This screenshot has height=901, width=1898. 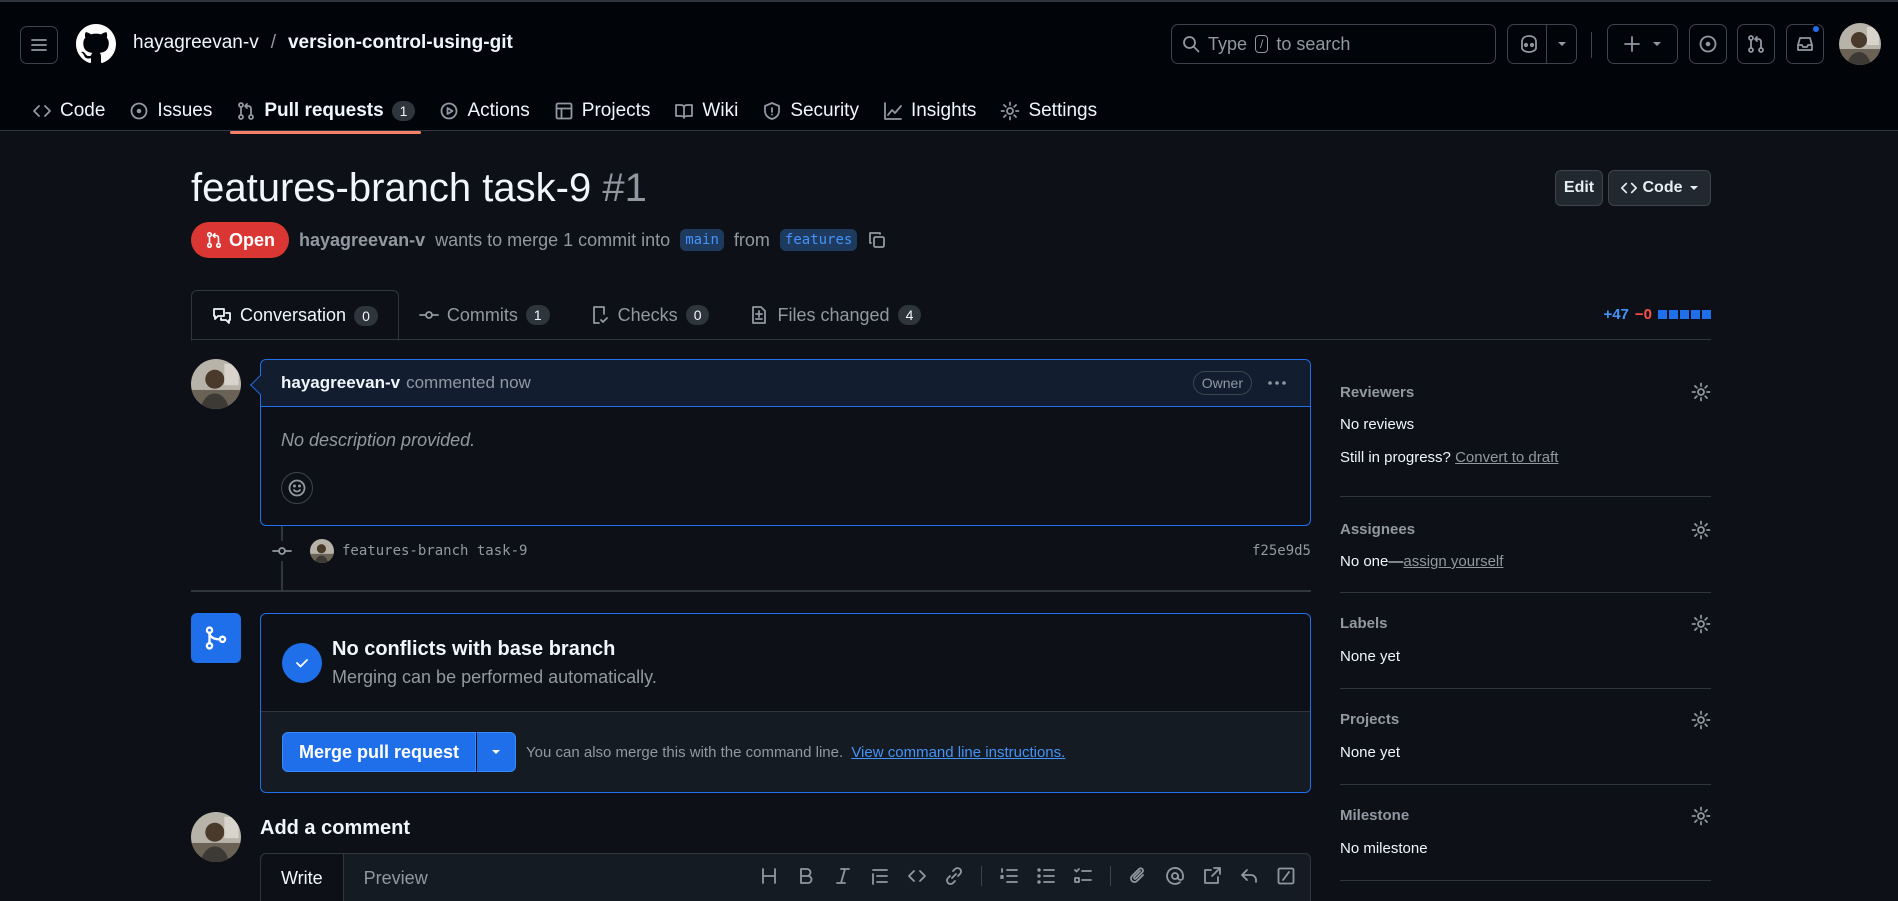 What do you see at coordinates (1286, 876) in the screenshot?
I see `slash-command-icon` at bounding box center [1286, 876].